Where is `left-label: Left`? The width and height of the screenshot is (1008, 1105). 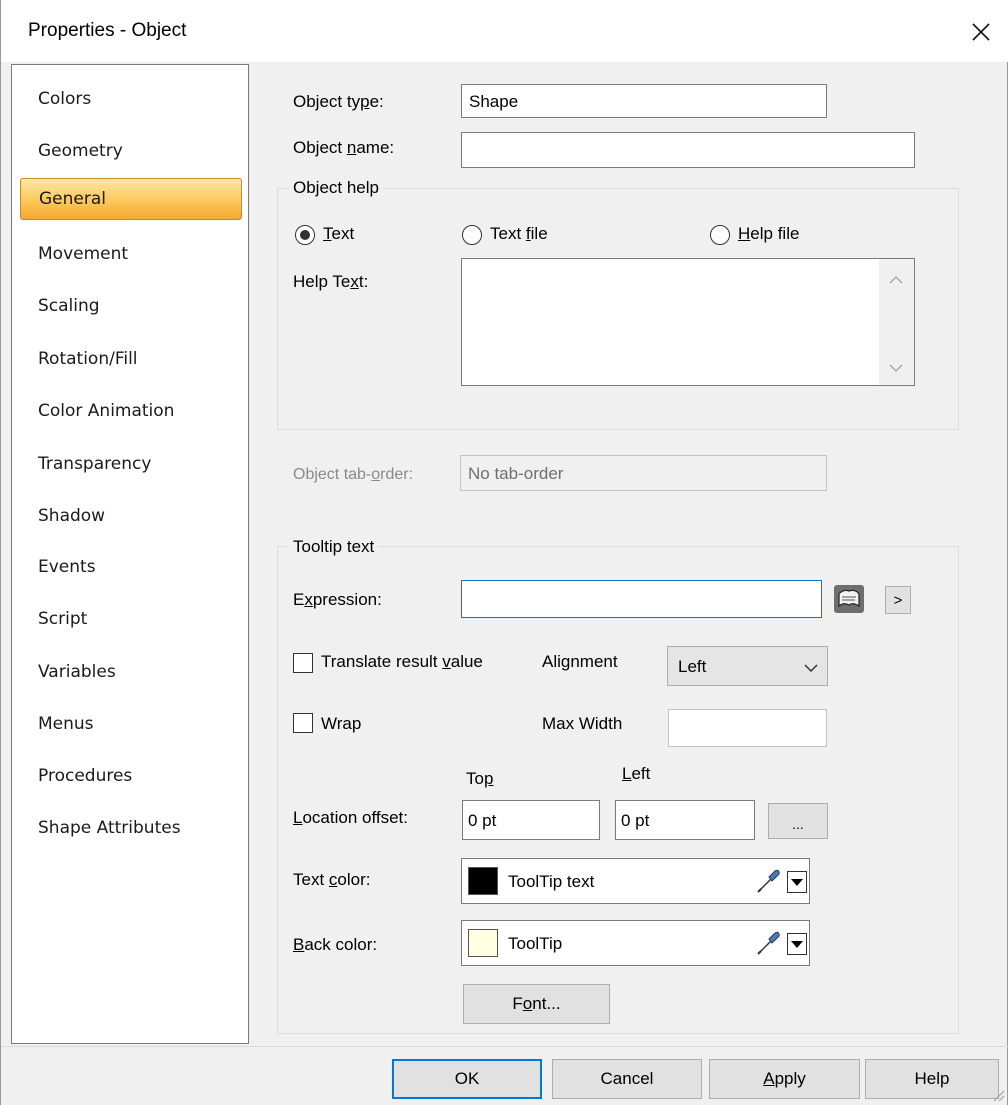
left-label: Left is located at coordinates (636, 773).